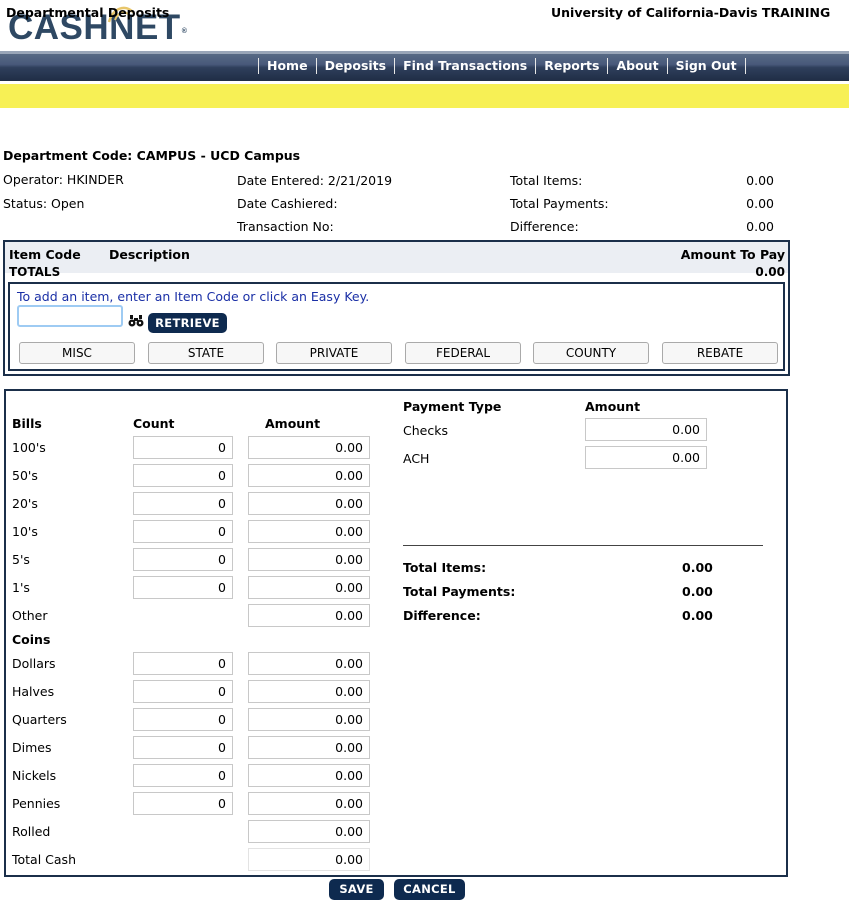 The height and width of the screenshot is (915, 862). What do you see at coordinates (287, 66) in the screenshot?
I see `nav-home: Home` at bounding box center [287, 66].